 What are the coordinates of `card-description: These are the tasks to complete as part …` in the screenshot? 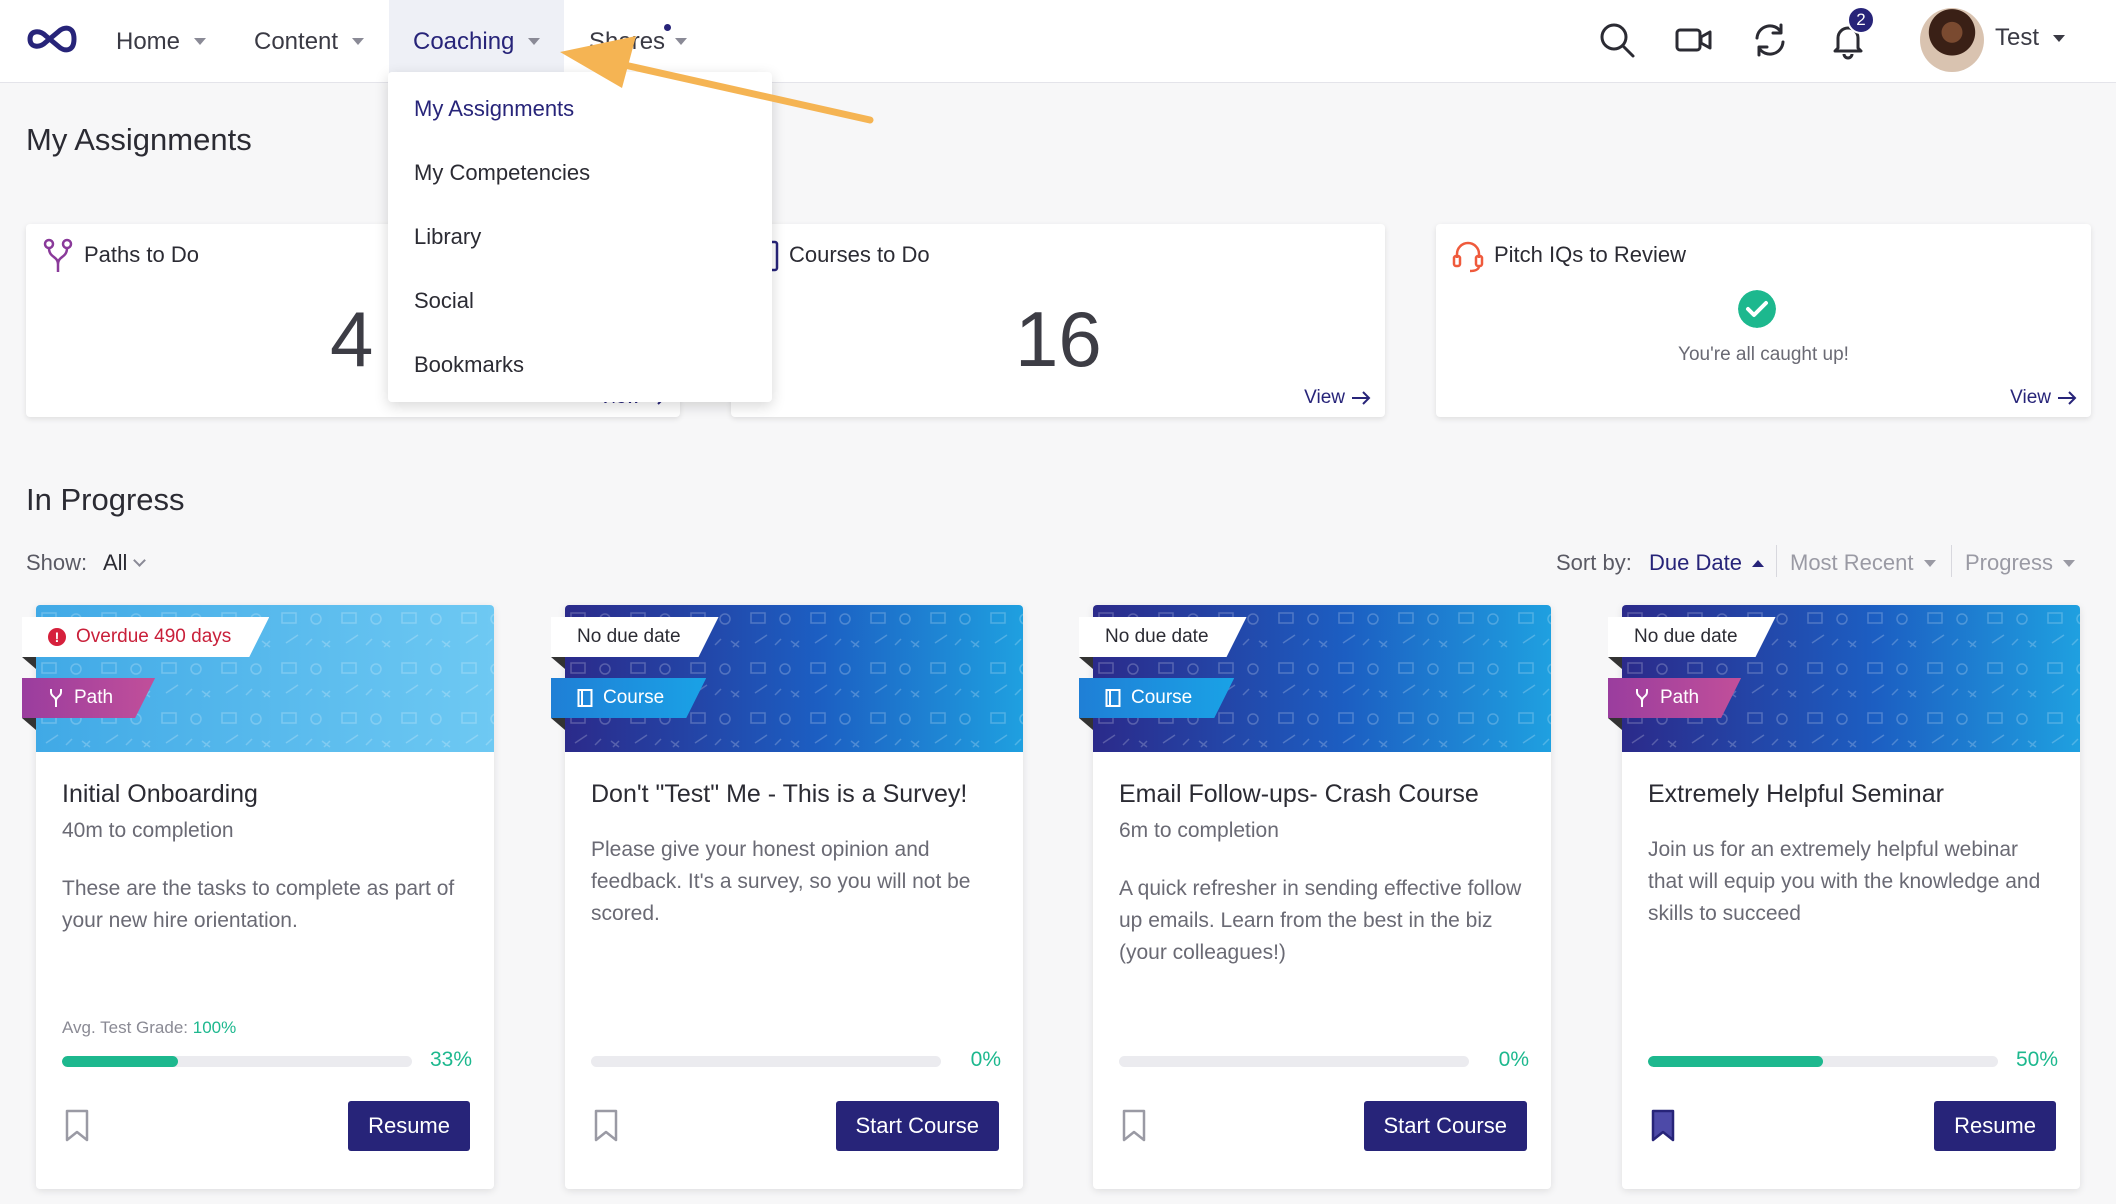 It's located at (258, 904).